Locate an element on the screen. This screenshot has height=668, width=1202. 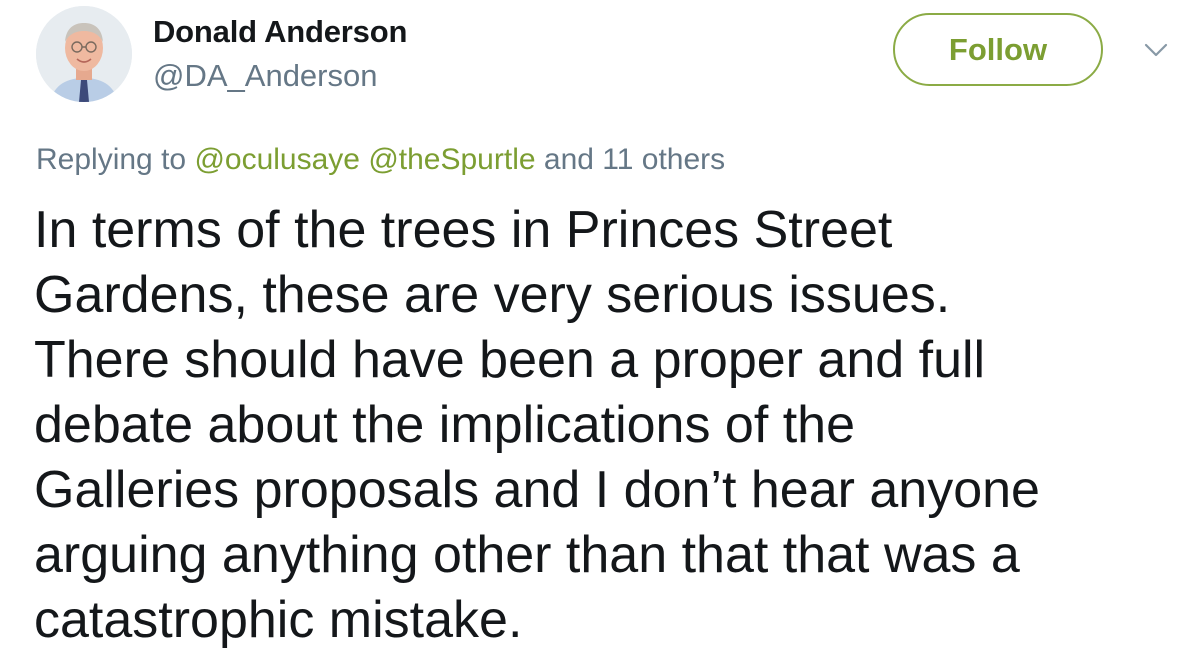
tweet-text-line: Gardens, these are very serious issues. is located at coordinates (492, 295).